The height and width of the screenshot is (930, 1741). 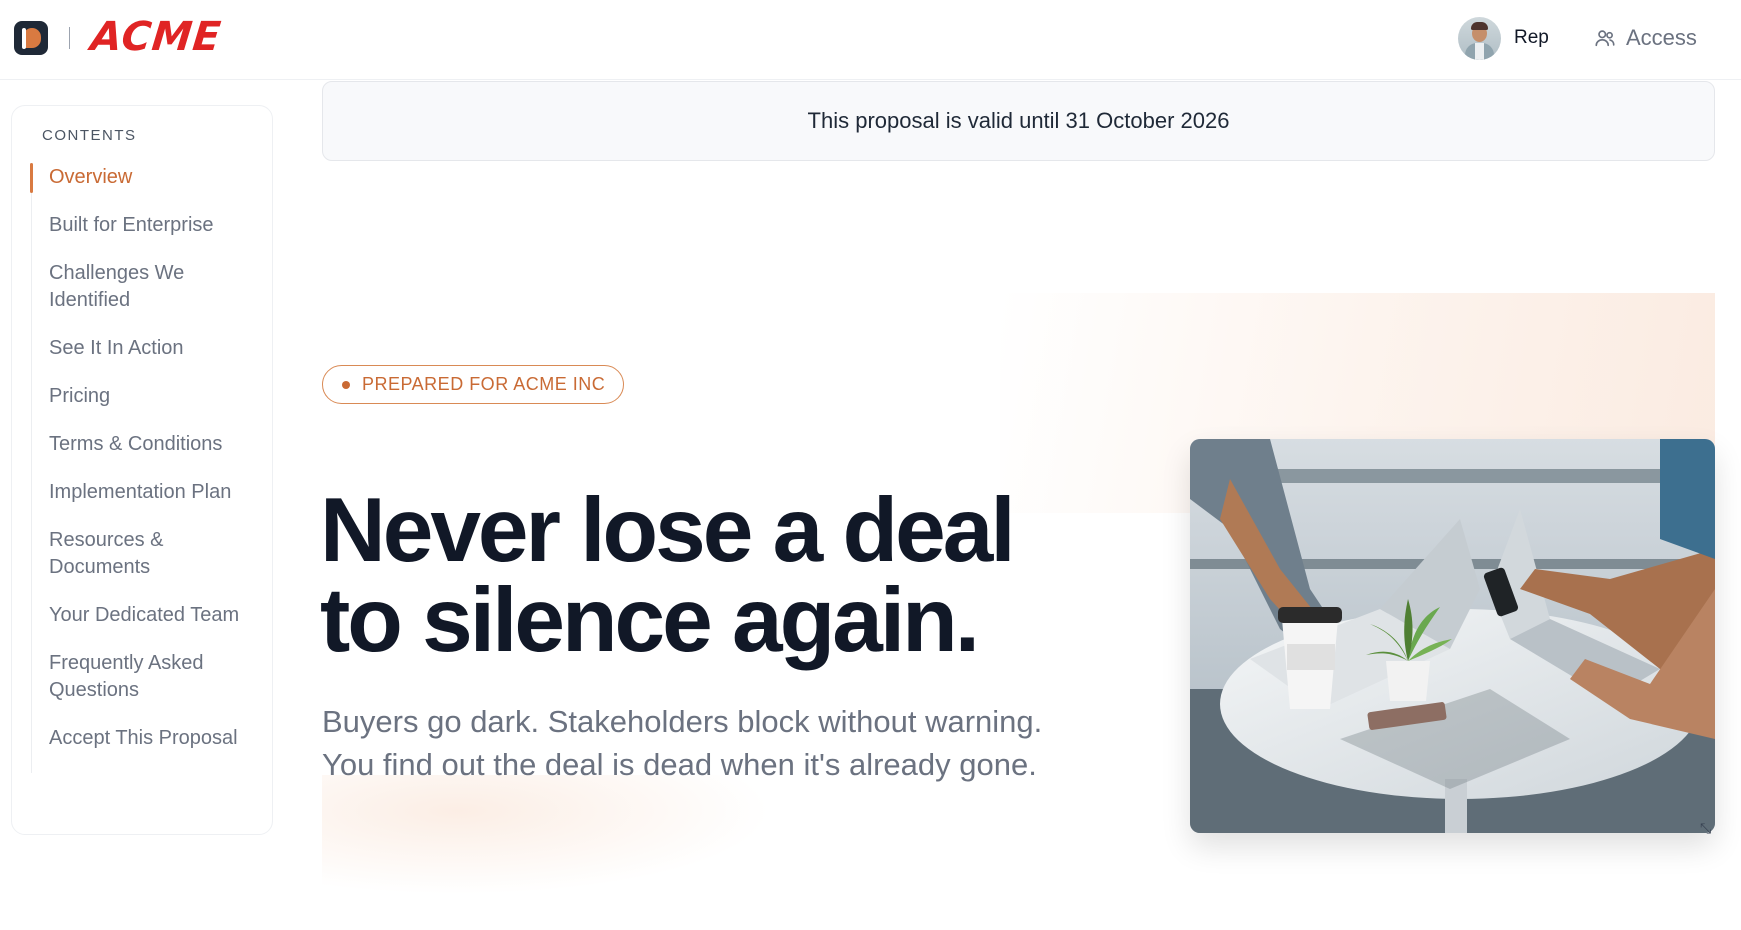 I want to click on hero-photo, so click(x=1452, y=636).